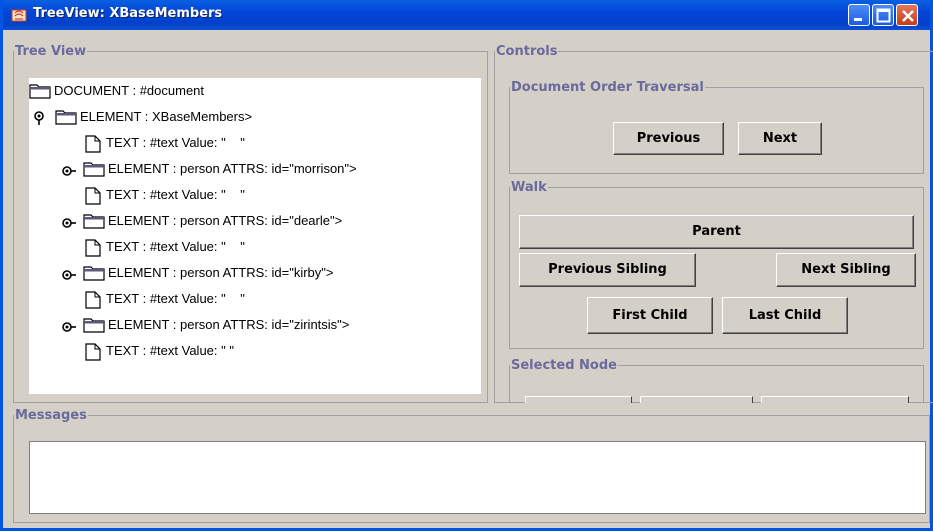 The image size is (933, 531). I want to click on tree-node: DOCUMENT : #document, so click(254, 91).